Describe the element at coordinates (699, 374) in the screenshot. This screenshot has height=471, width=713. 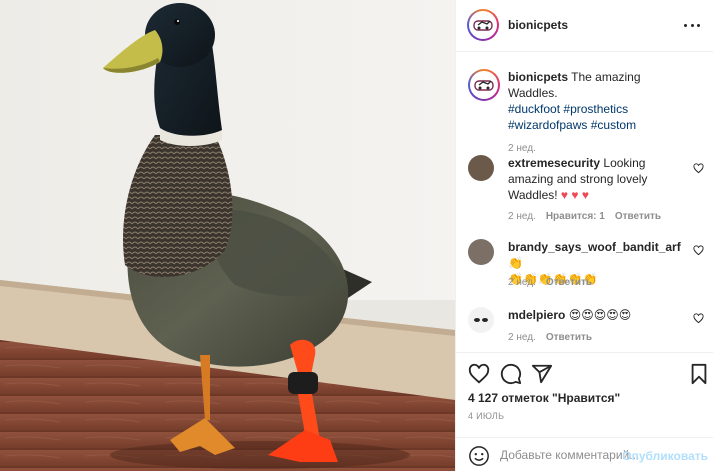
I see `bookmark-icon` at that location.